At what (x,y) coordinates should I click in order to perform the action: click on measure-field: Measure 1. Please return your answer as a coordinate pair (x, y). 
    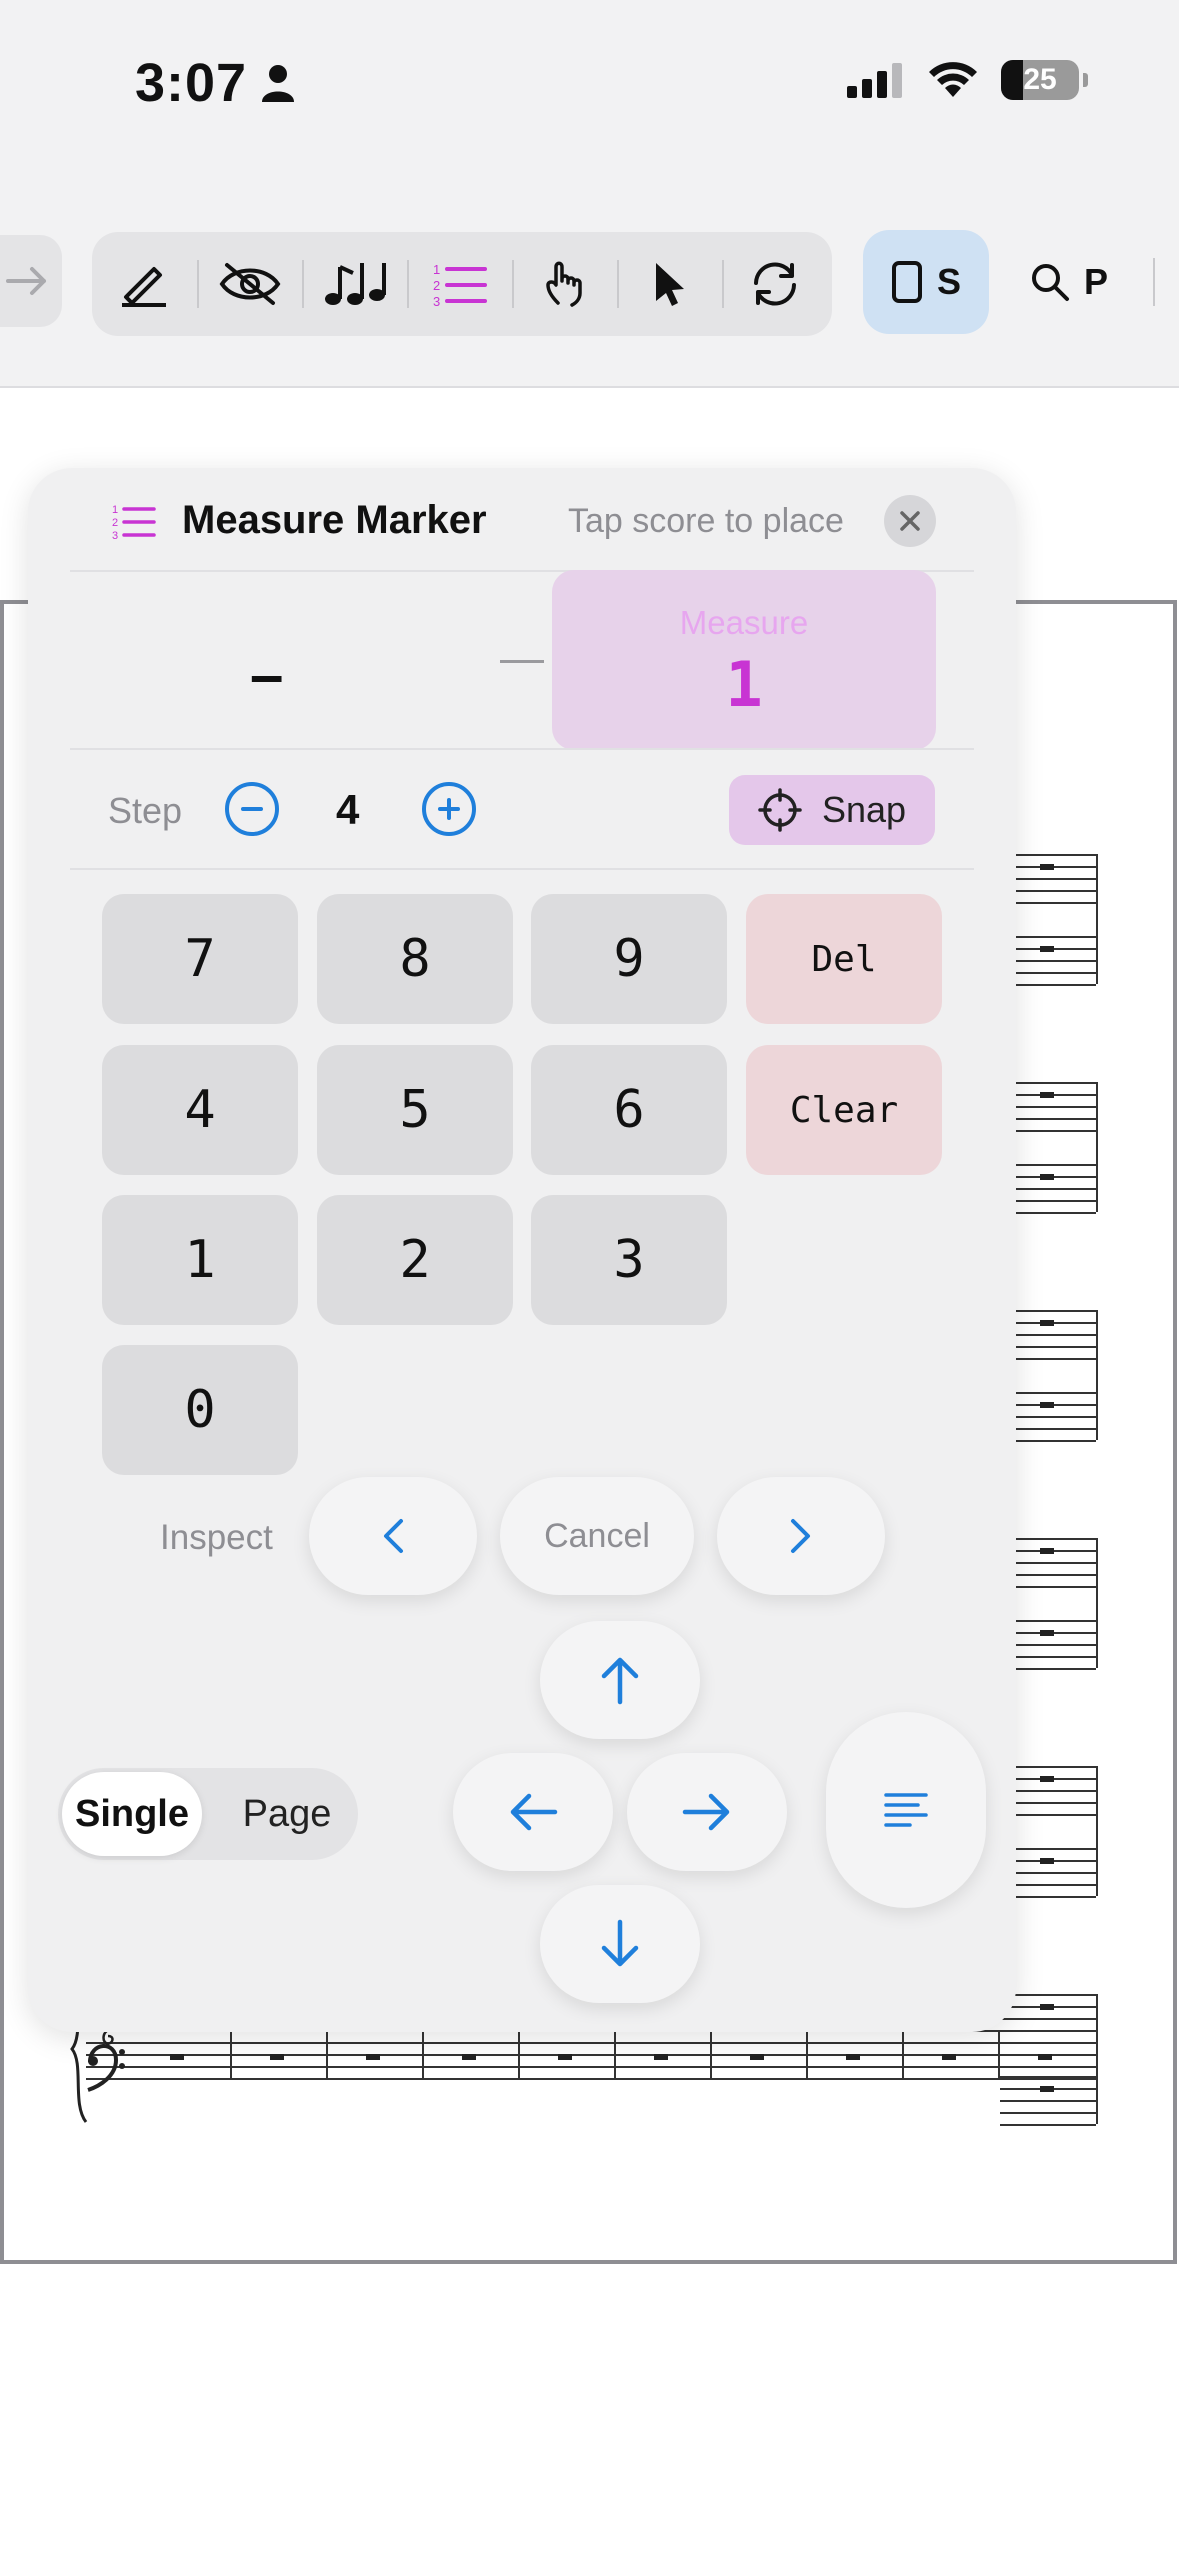
    Looking at the image, I should click on (744, 660).